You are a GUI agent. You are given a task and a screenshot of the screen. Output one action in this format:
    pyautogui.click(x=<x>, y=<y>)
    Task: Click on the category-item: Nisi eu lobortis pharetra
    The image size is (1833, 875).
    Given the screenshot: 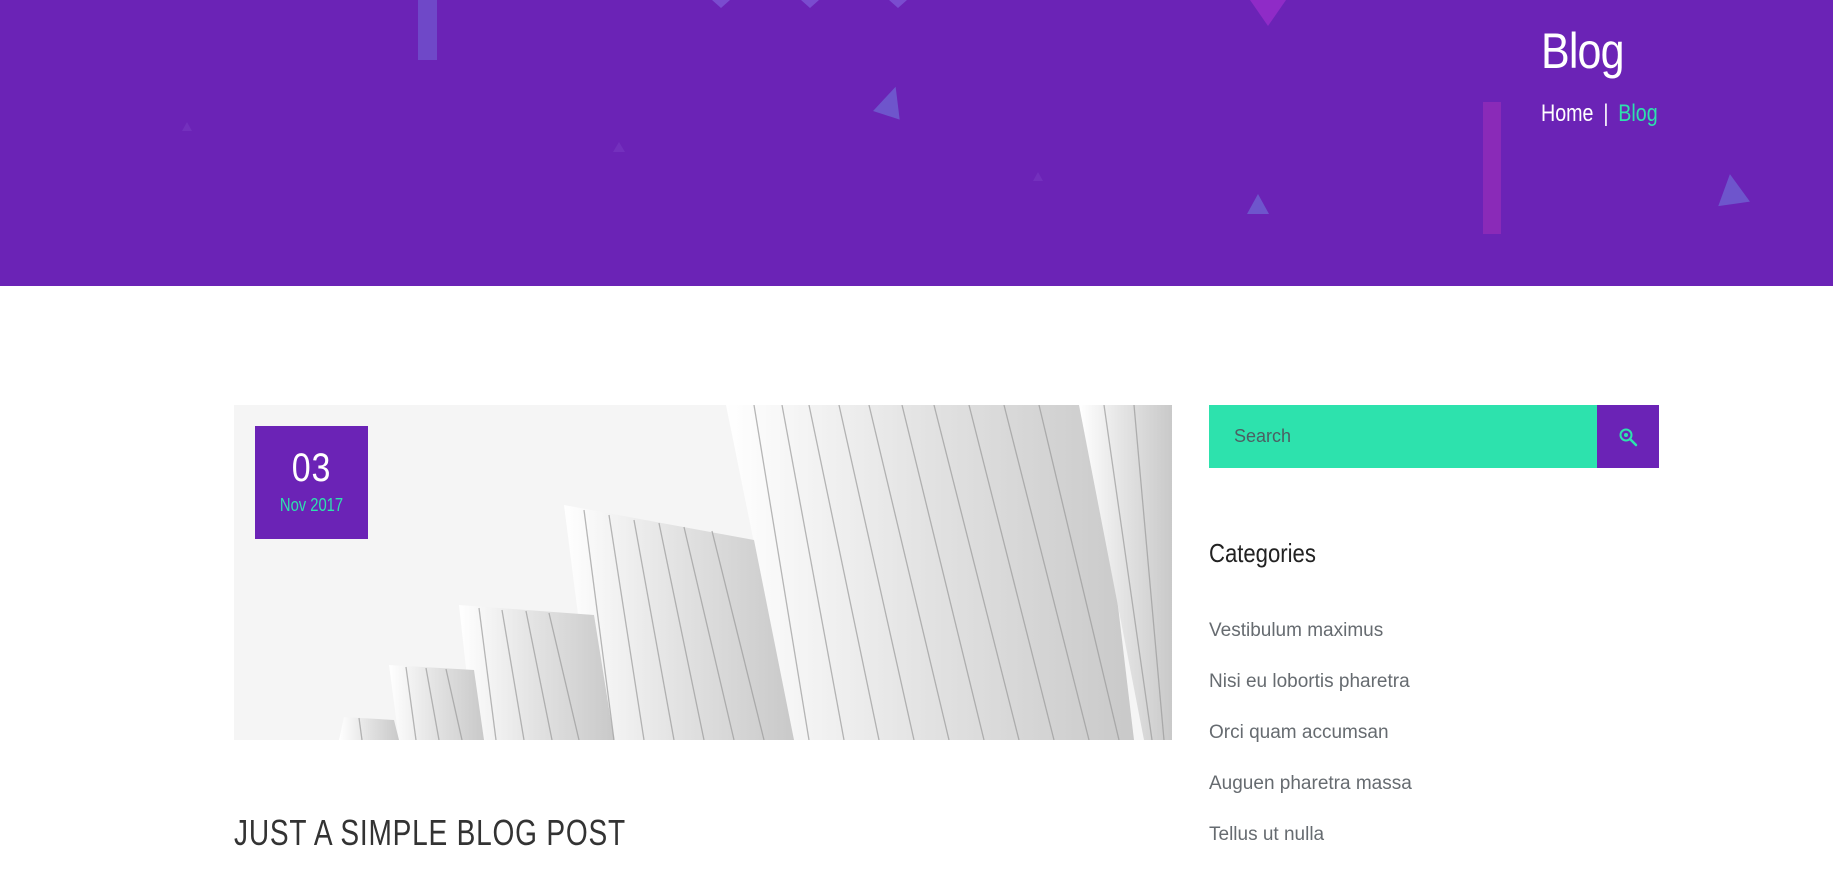 What is the action you would take?
    pyautogui.click(x=1310, y=696)
    